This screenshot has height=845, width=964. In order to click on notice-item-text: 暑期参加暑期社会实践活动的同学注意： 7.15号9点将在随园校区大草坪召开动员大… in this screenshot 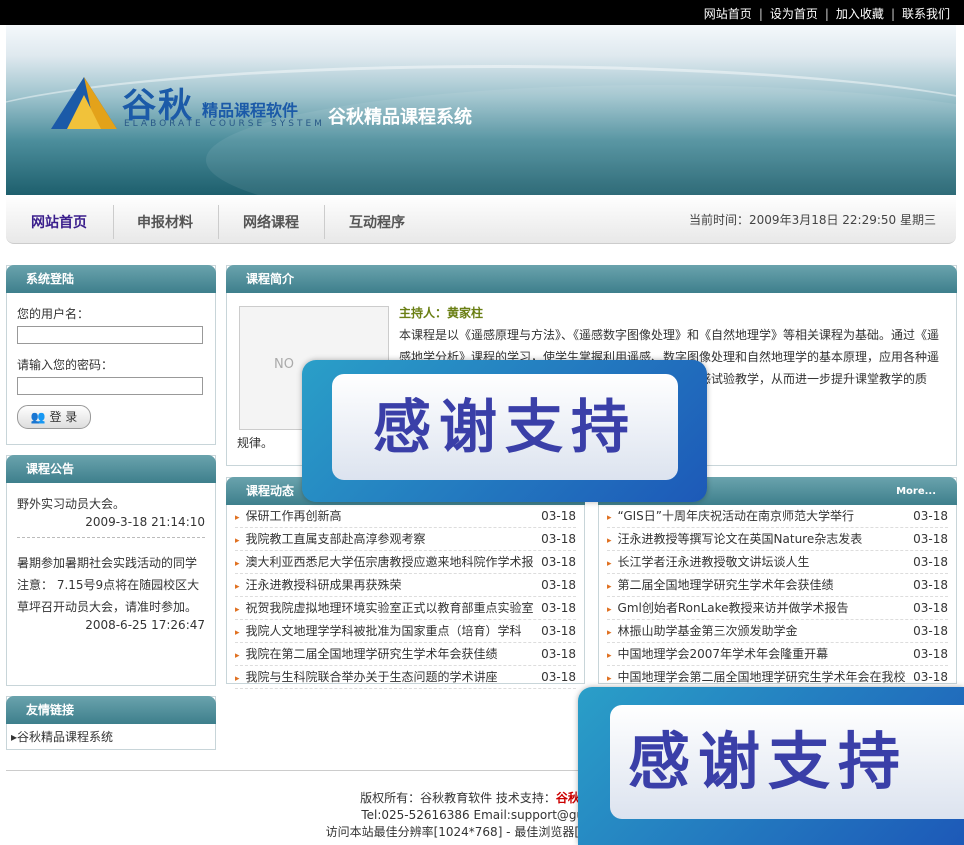, I will do `click(111, 585)`.